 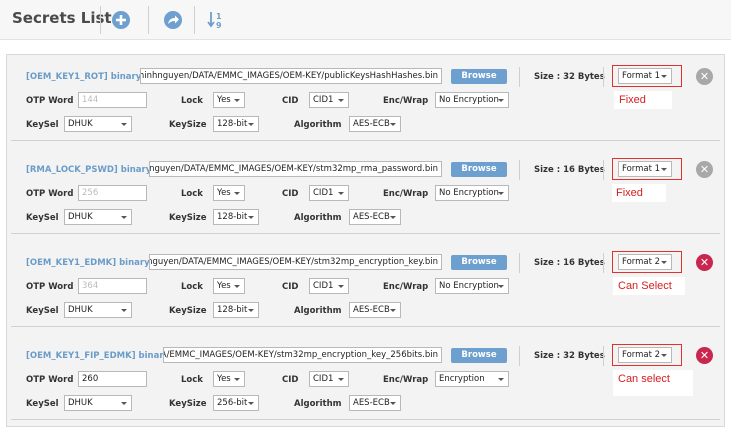 What do you see at coordinates (645, 286) in the screenshot?
I see `annotation-note: Can Select` at bounding box center [645, 286].